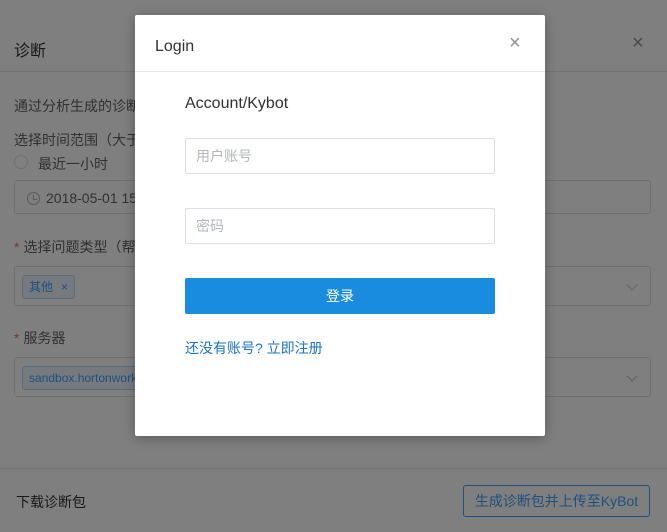 The height and width of the screenshot is (532, 667). Describe the element at coordinates (340, 156) in the screenshot. I see `username-input` at that location.